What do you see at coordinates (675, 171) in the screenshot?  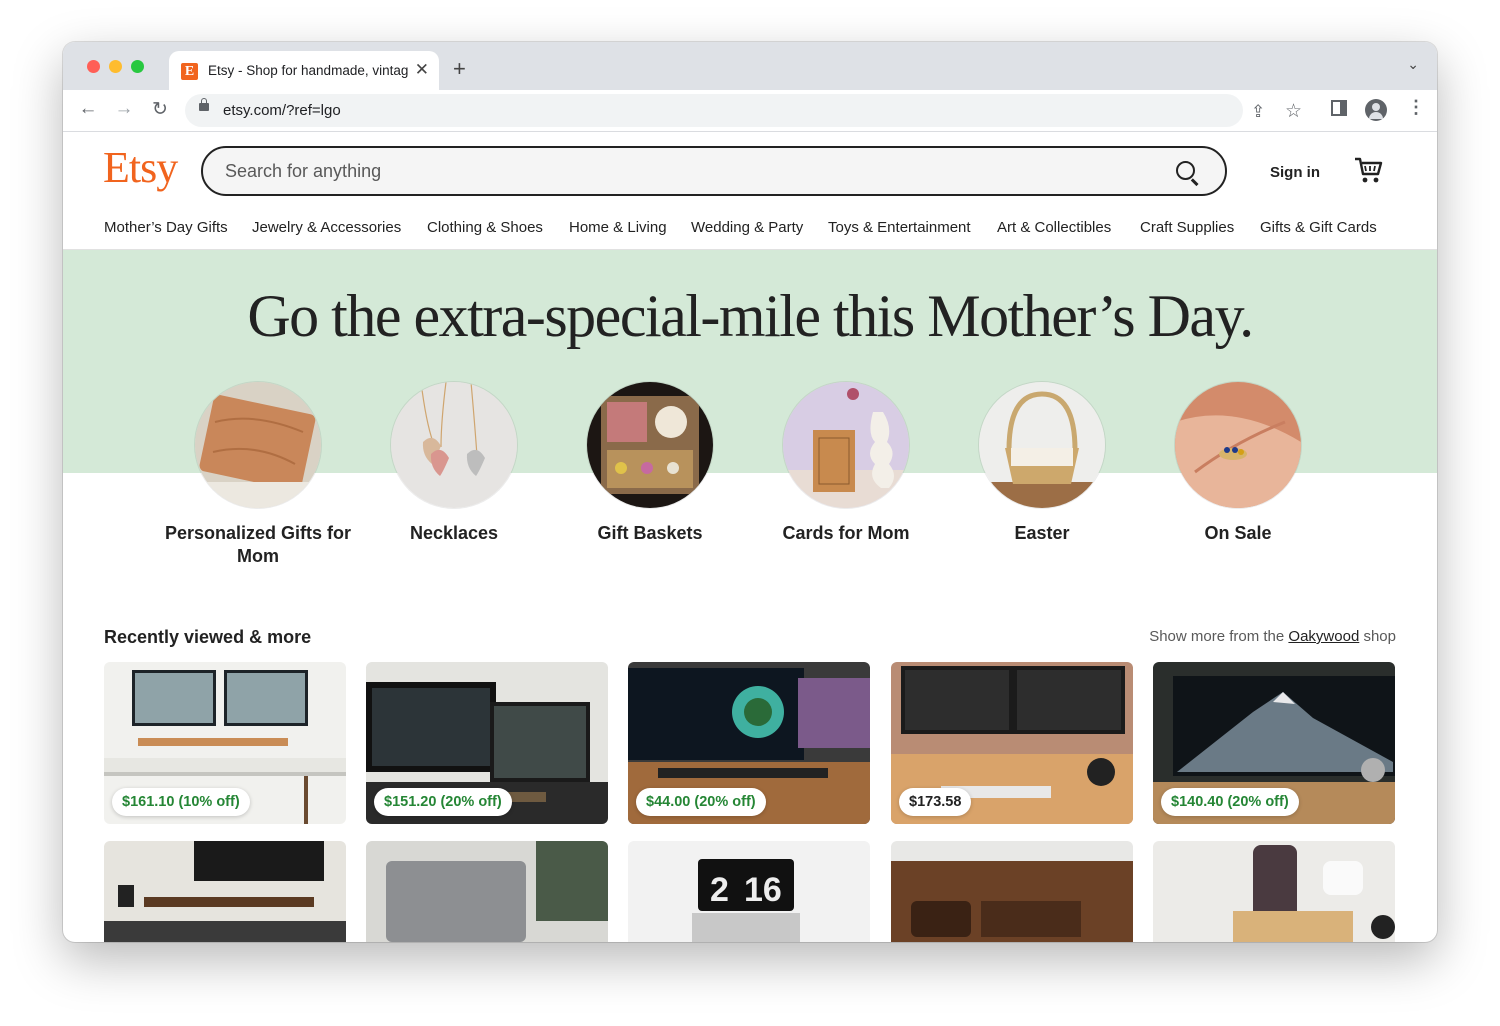 I see `search-input` at bounding box center [675, 171].